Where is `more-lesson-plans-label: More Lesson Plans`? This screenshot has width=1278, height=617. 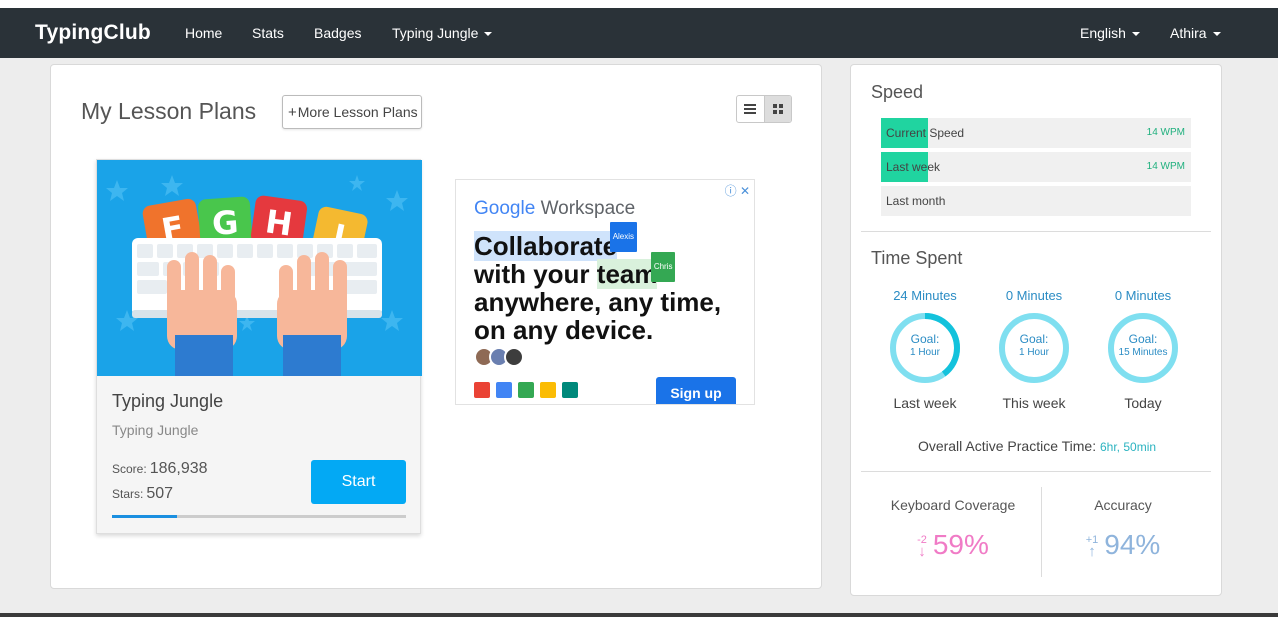
more-lesson-plans-label: More Lesson Plans is located at coordinates (357, 112).